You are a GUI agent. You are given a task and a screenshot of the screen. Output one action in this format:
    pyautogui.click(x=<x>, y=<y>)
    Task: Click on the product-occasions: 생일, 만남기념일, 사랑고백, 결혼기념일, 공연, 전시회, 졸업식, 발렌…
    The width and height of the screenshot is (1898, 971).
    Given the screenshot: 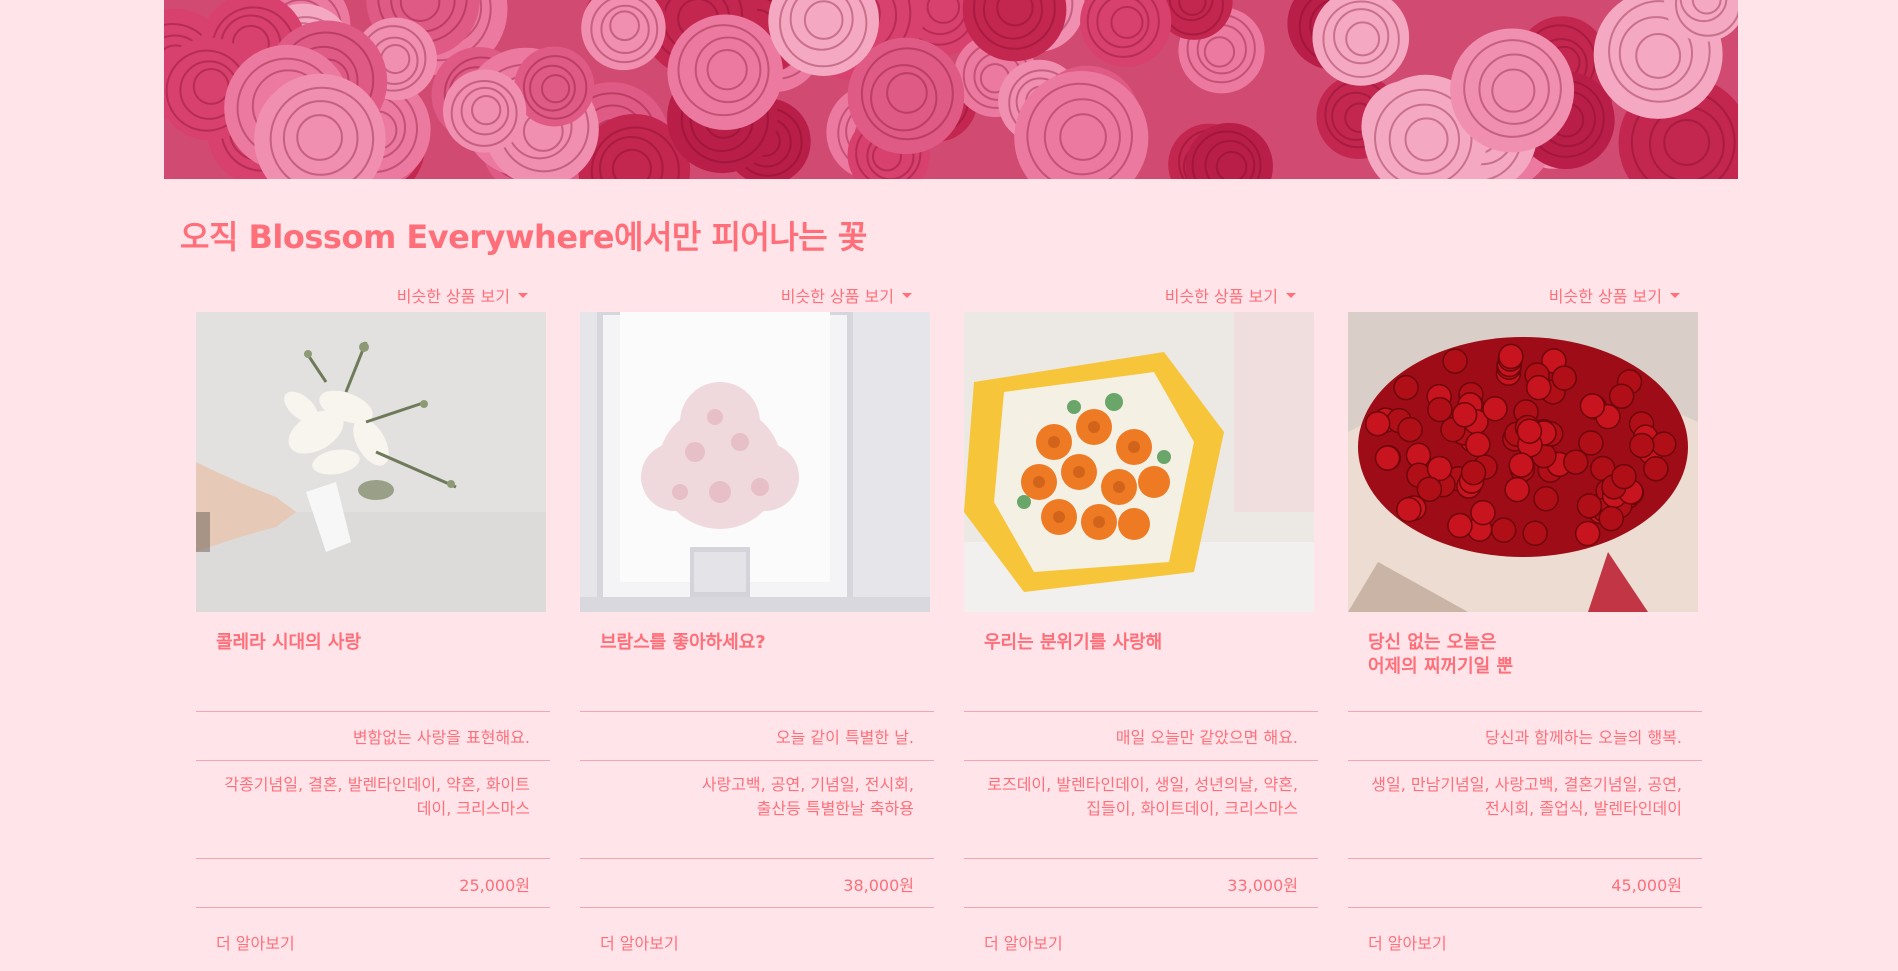 What is the action you would take?
    pyautogui.click(x=1522, y=797)
    